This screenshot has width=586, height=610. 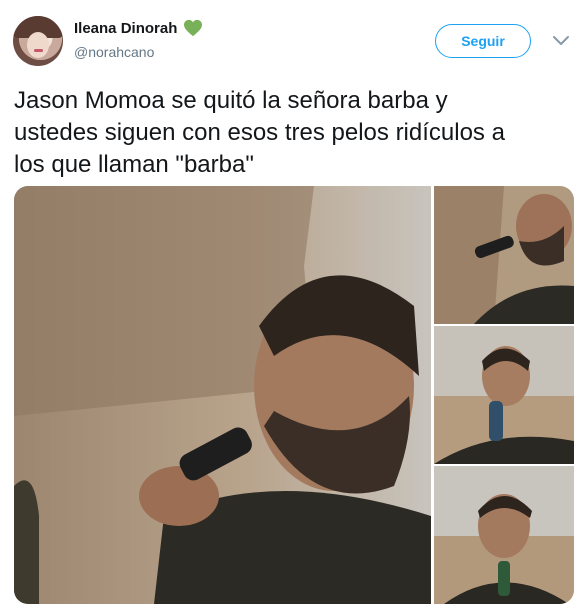 What do you see at coordinates (483, 41) in the screenshot?
I see `follow-button: Seguir` at bounding box center [483, 41].